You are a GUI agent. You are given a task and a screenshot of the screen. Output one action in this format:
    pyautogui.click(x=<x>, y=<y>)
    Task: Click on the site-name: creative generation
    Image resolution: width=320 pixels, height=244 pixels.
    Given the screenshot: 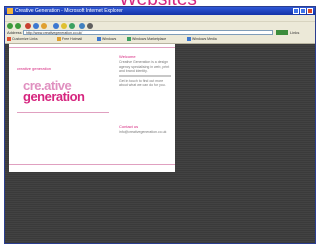 What is the action you would take?
    pyautogui.click(x=34, y=68)
    